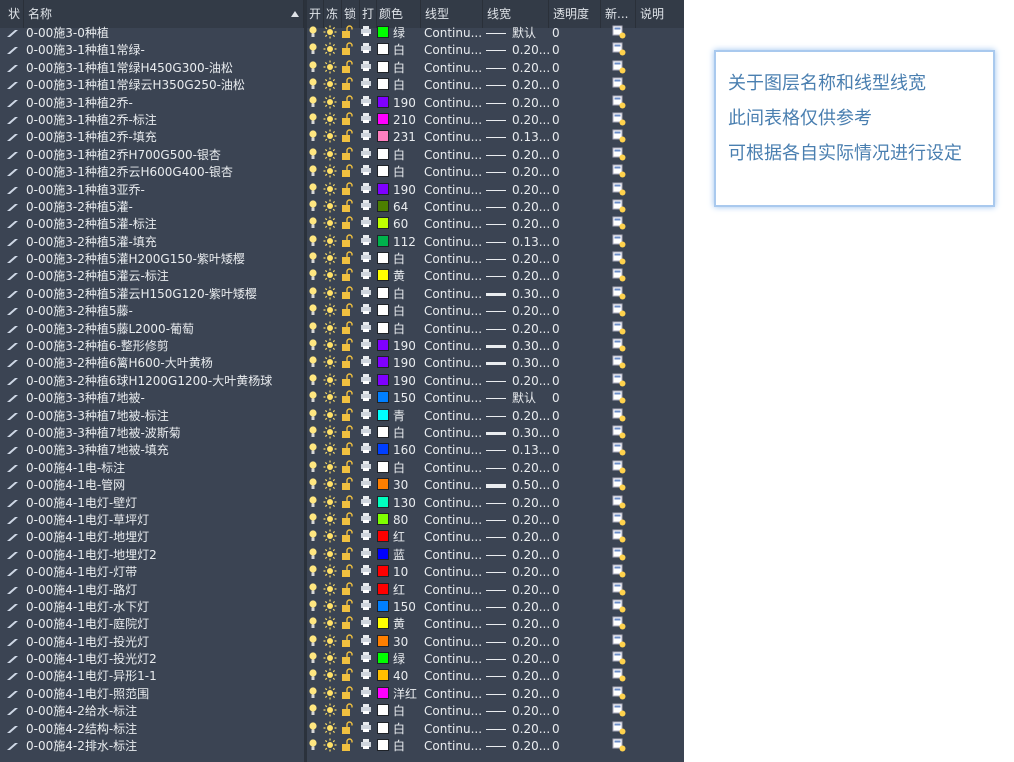  Describe the element at coordinates (164, 381) in the screenshot. I see `layer-name: 0-00施3-2种植6球H1200G1200-大叶黄杨球` at that location.